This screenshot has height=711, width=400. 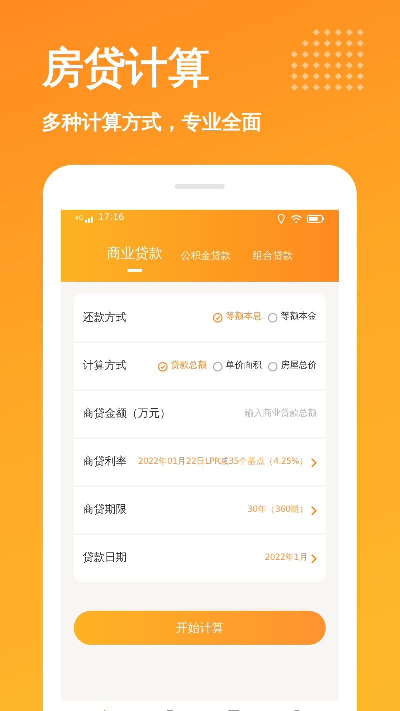 What do you see at coordinates (262, 415) in the screenshot?
I see `amount-input-field: 输入商业贷款总额` at bounding box center [262, 415].